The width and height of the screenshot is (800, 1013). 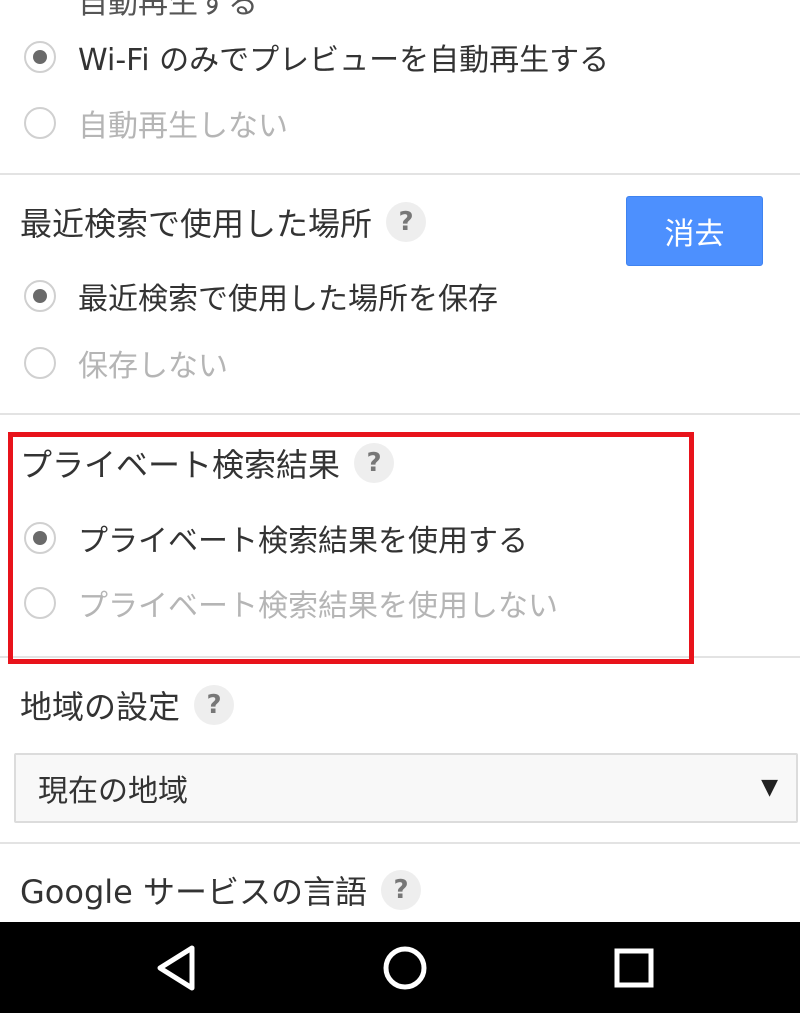 I want to click on back-icon, so click(x=176, y=967).